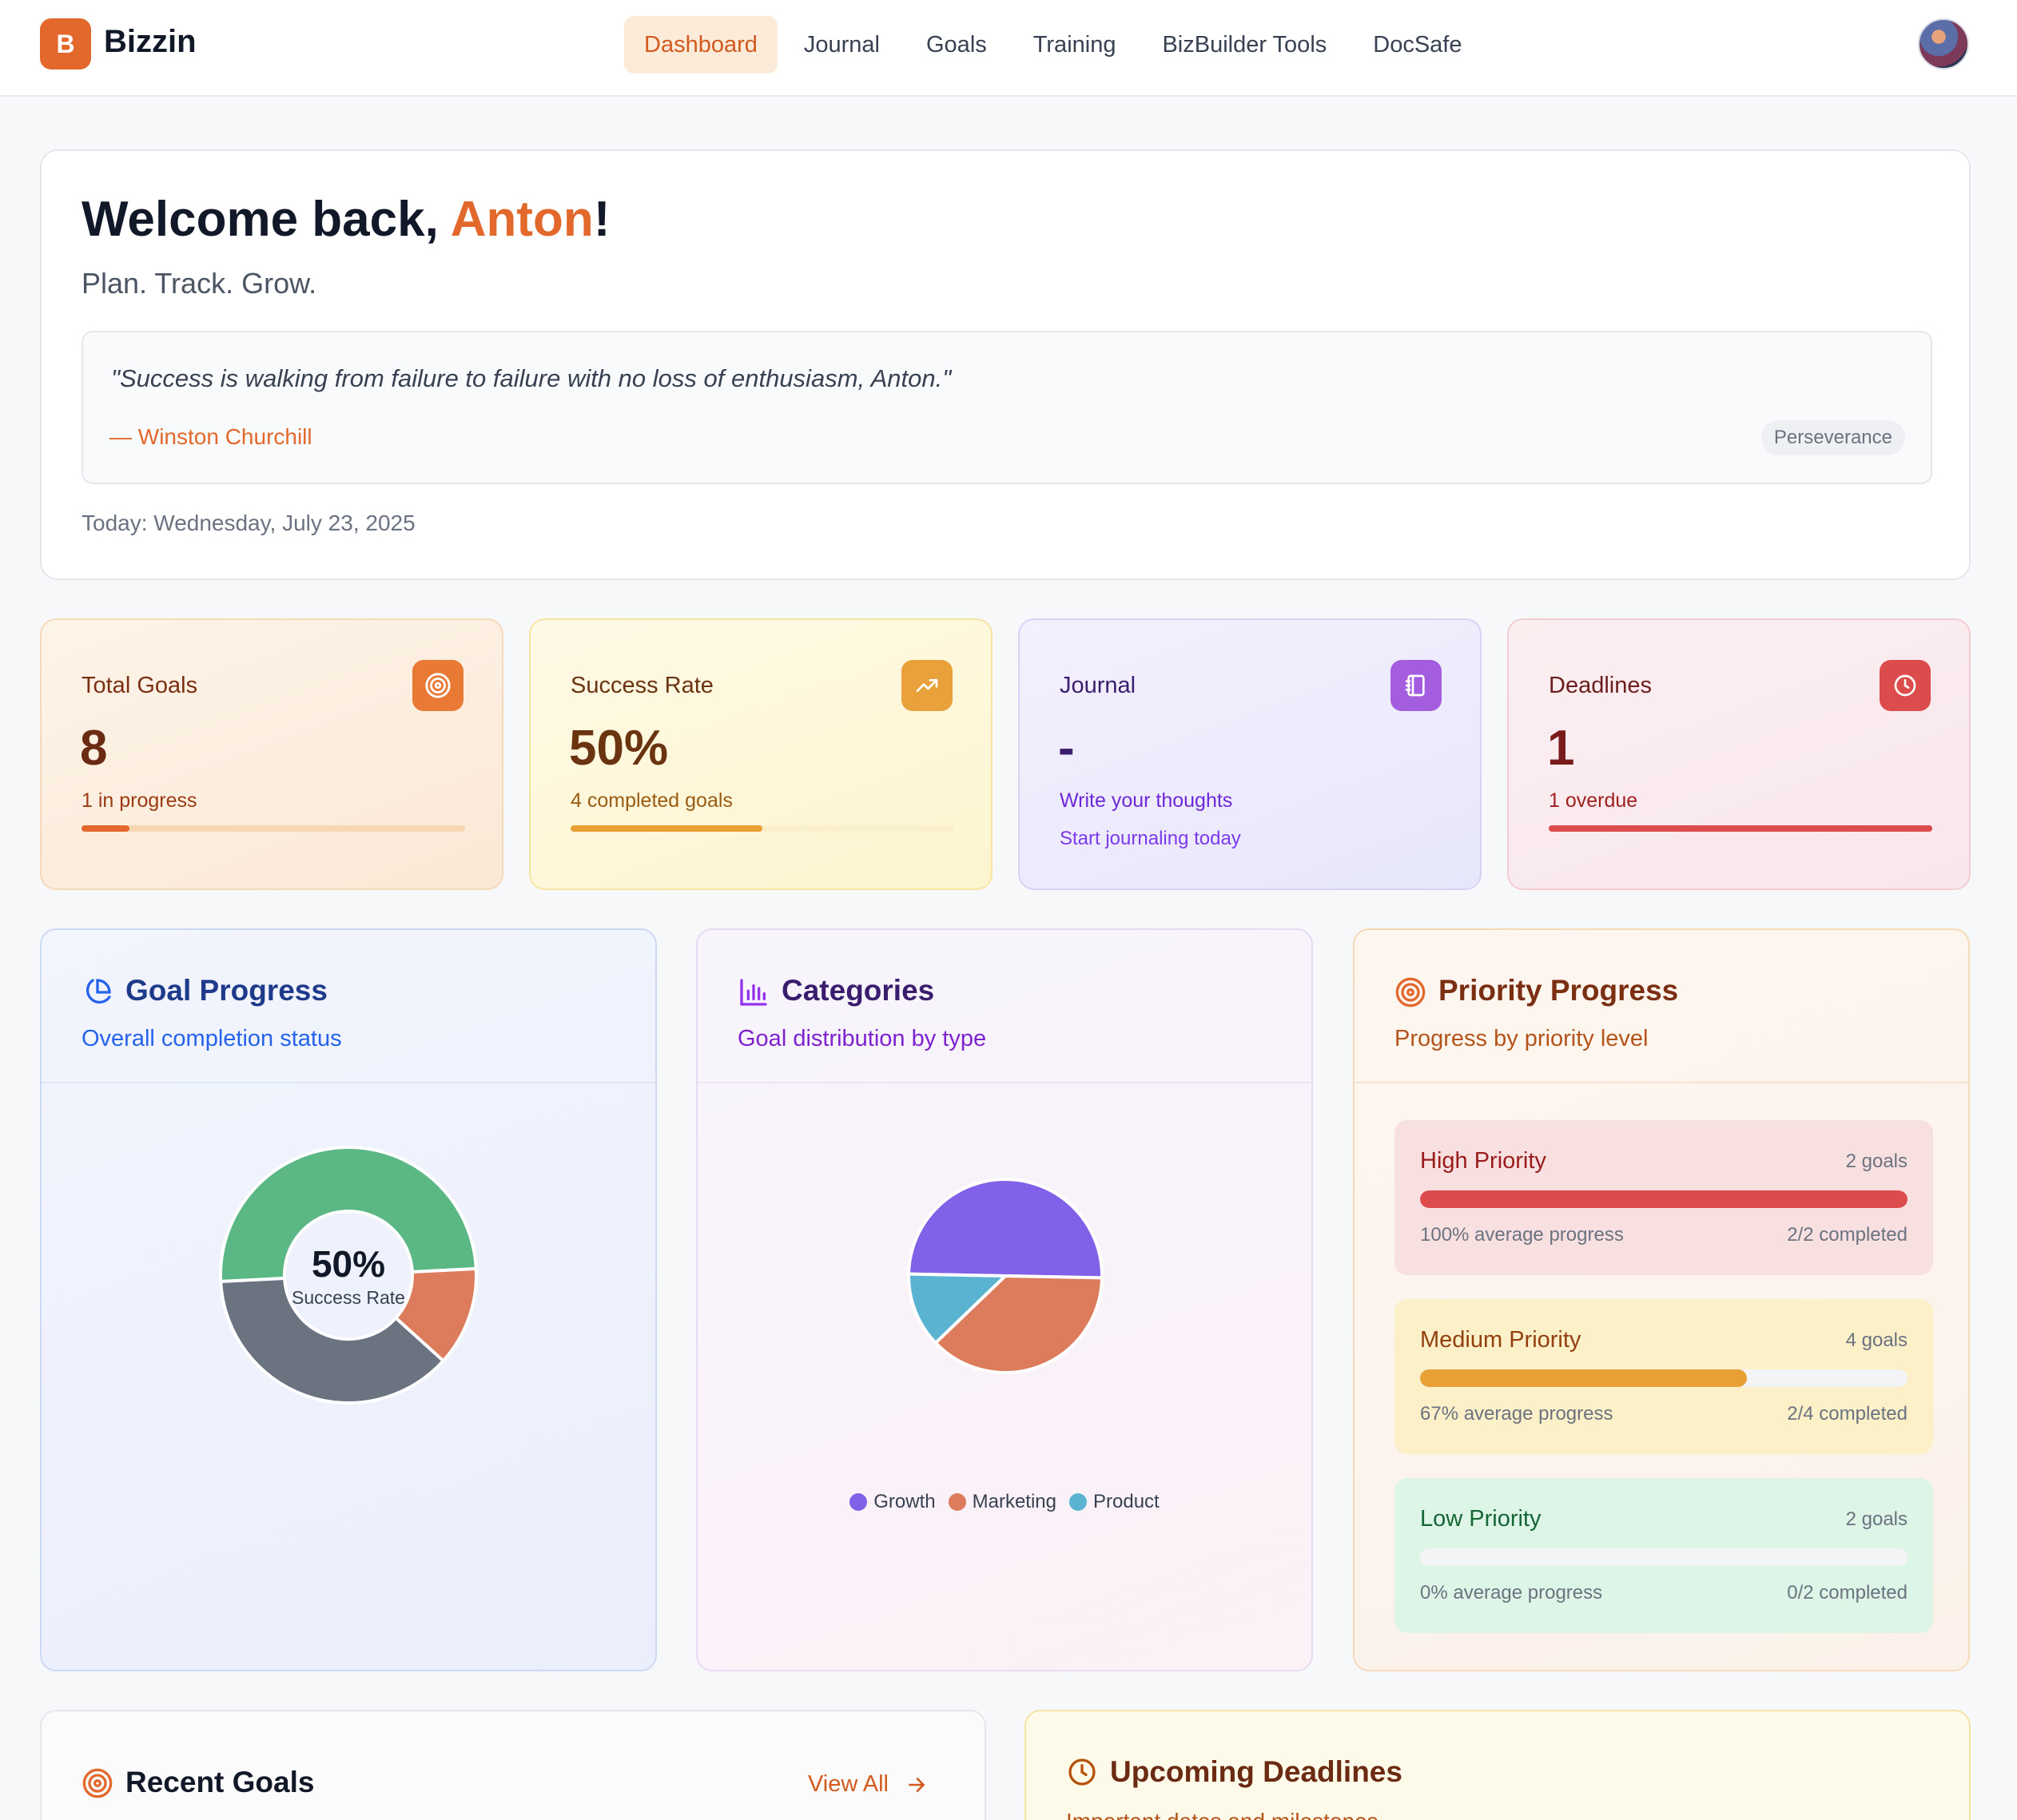  What do you see at coordinates (1075, 45) in the screenshot?
I see `tab-training: Training` at bounding box center [1075, 45].